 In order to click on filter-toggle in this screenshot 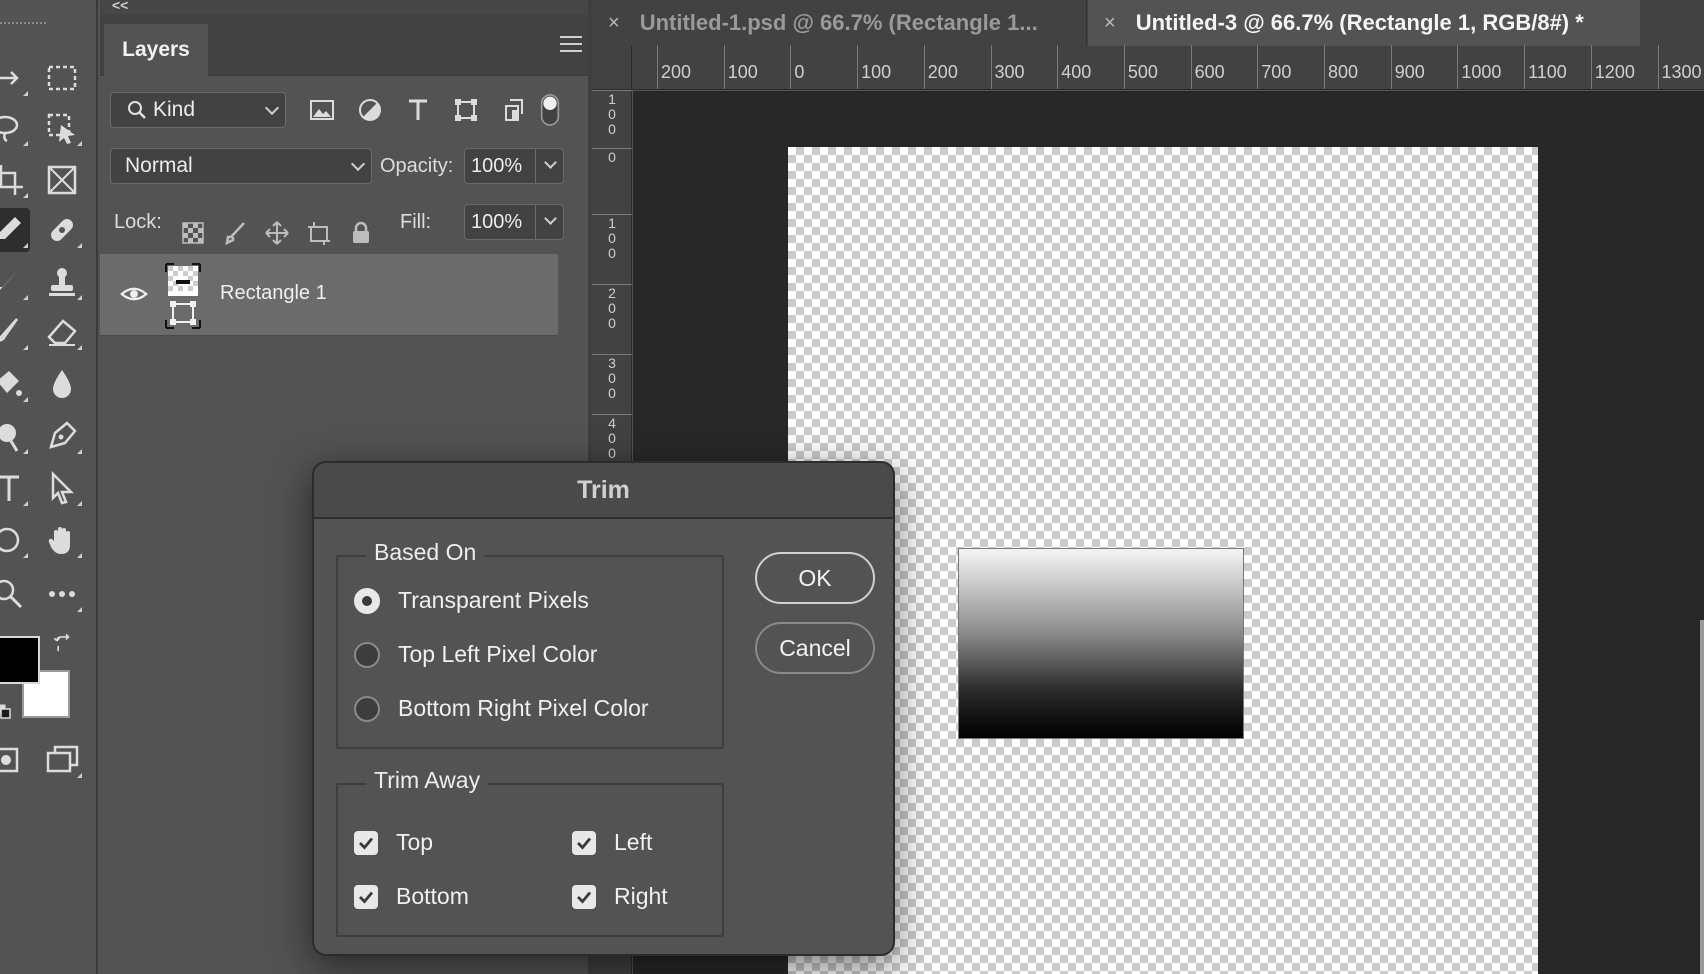, I will do `click(550, 110)`.